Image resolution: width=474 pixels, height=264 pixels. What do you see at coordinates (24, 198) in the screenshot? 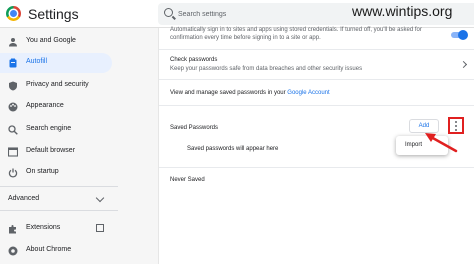
I see `advanced-label: Advanced` at bounding box center [24, 198].